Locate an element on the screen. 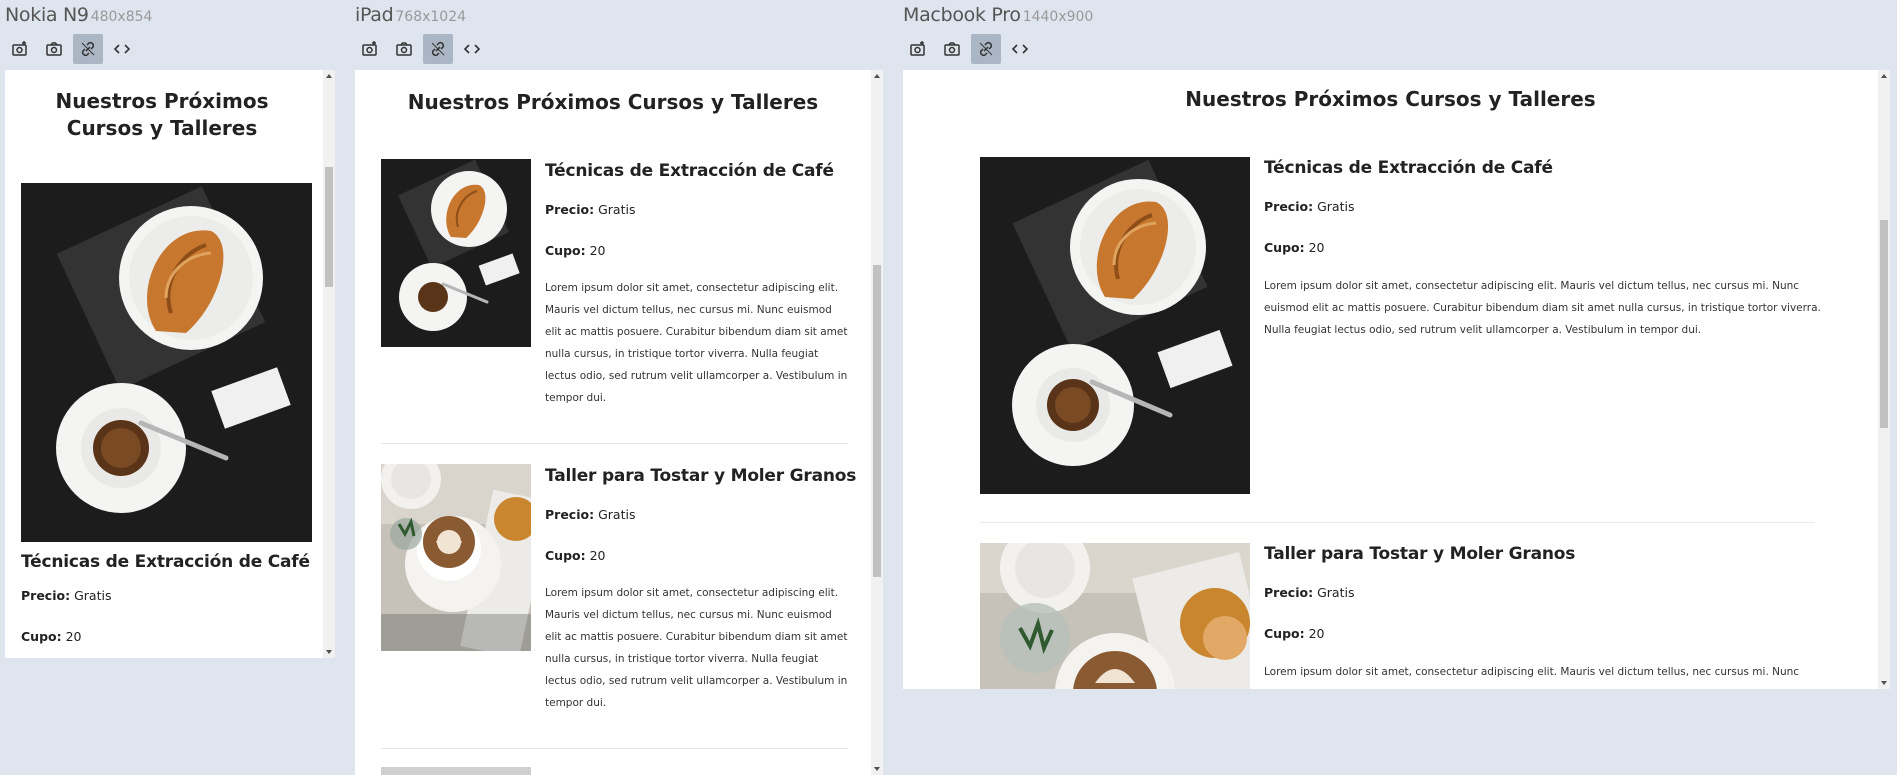 This screenshot has width=1897, height=775. device-name: Macbook Pro is located at coordinates (962, 15).